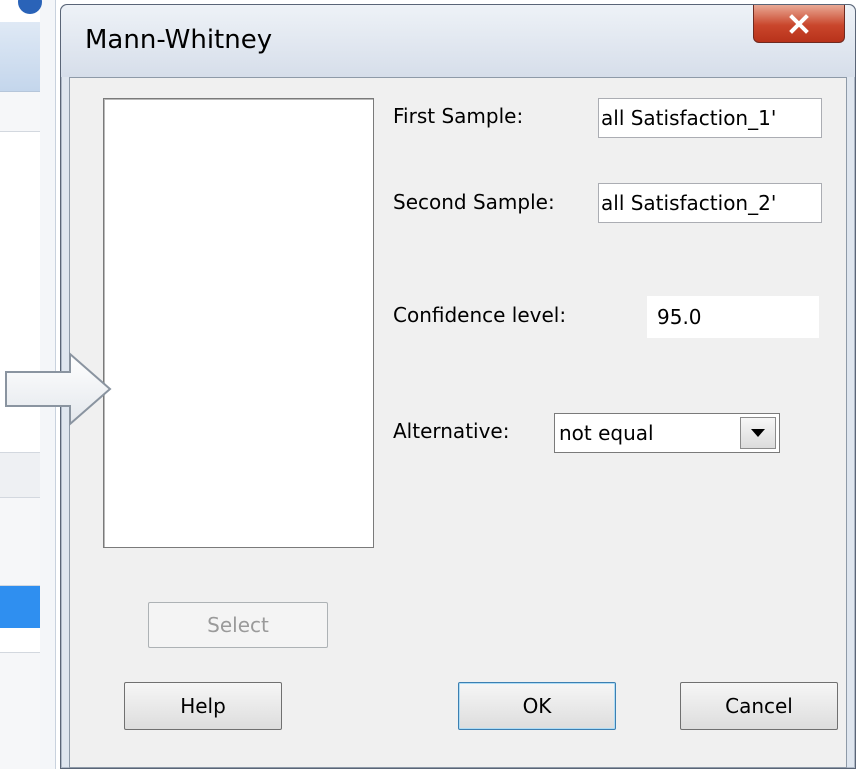 Image resolution: width=856 pixels, height=769 pixels. Describe the element at coordinates (58, 389) in the screenshot. I see `annotation-arrow-icon` at that location.